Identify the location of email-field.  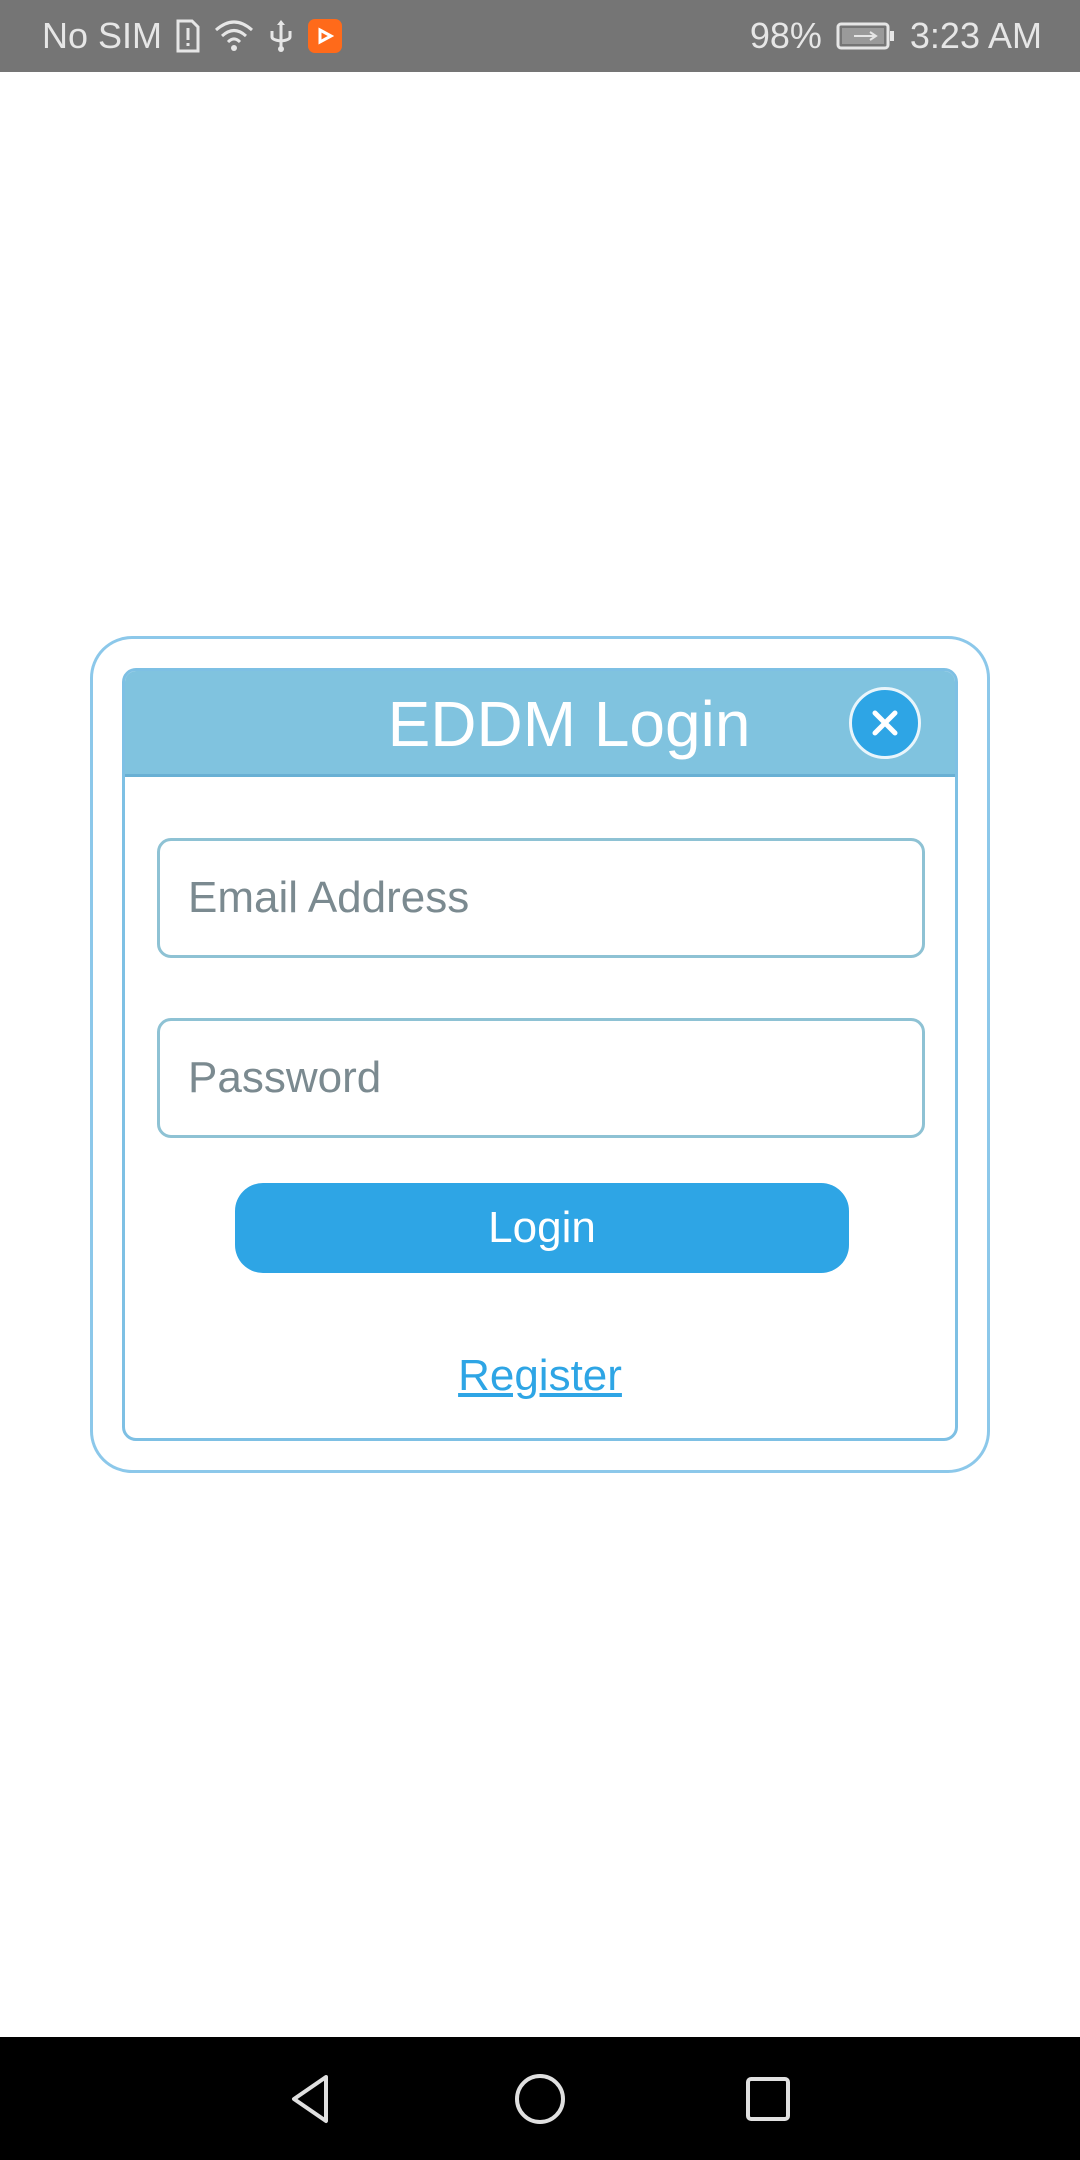
(541, 898).